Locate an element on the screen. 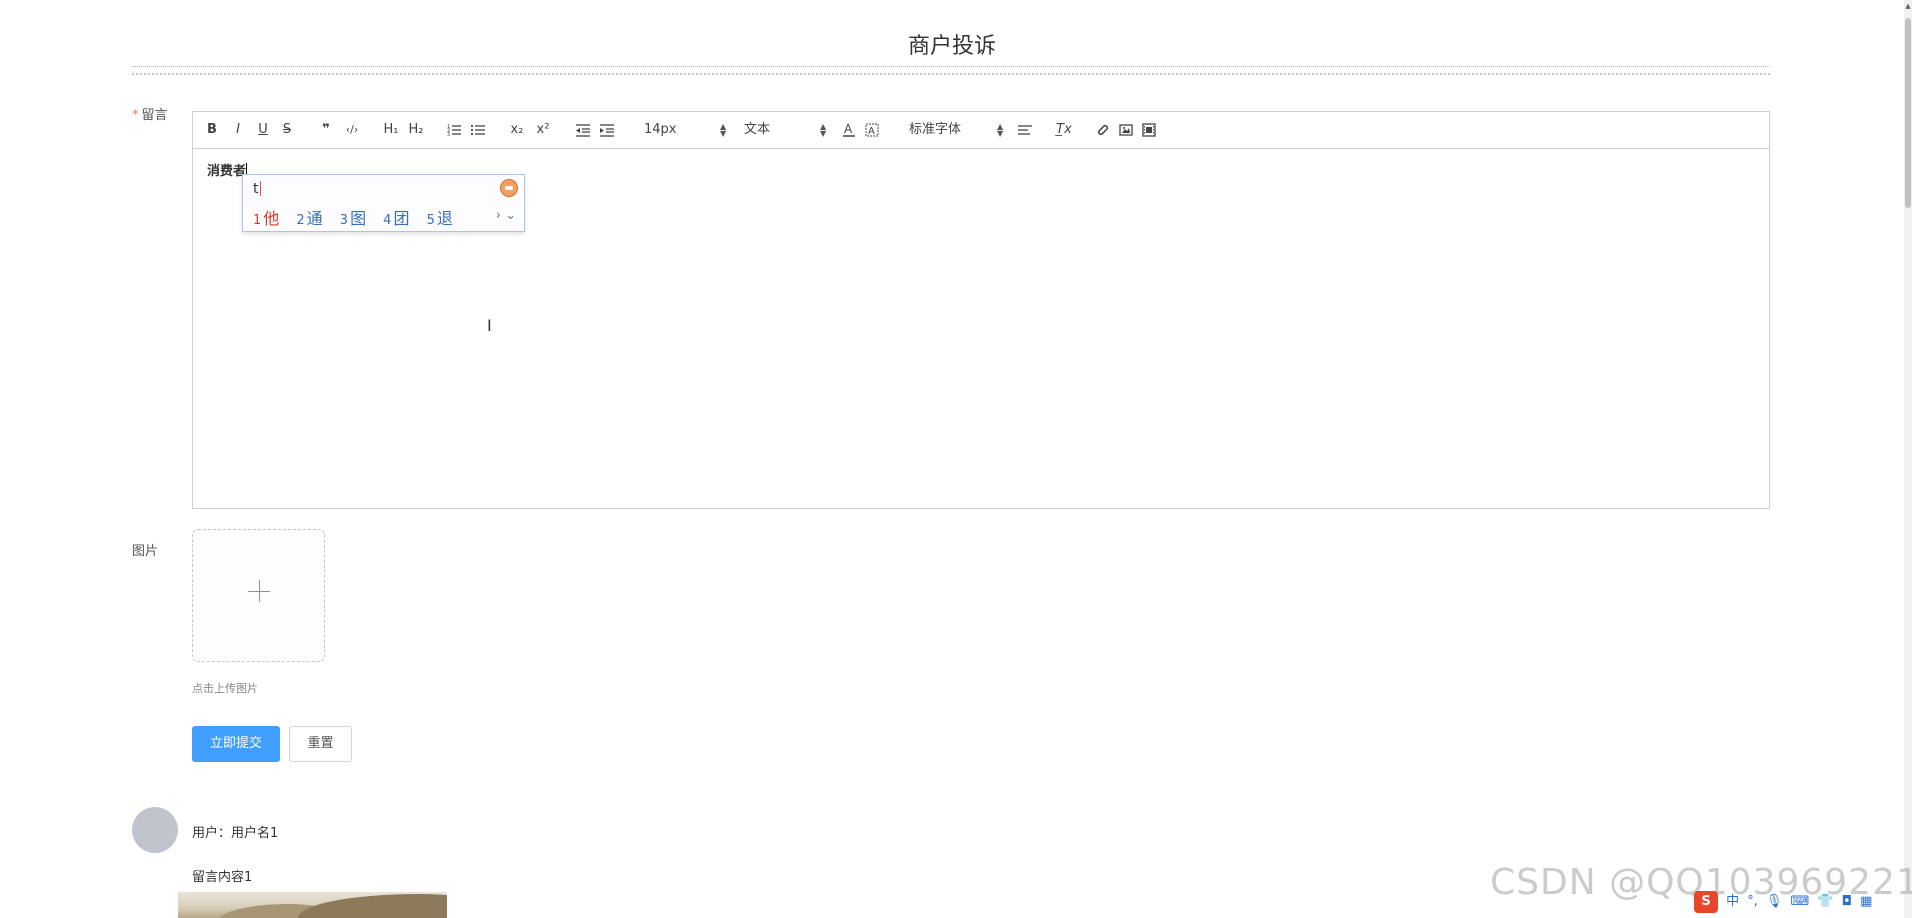  ime-composition: t is located at coordinates (257, 189).